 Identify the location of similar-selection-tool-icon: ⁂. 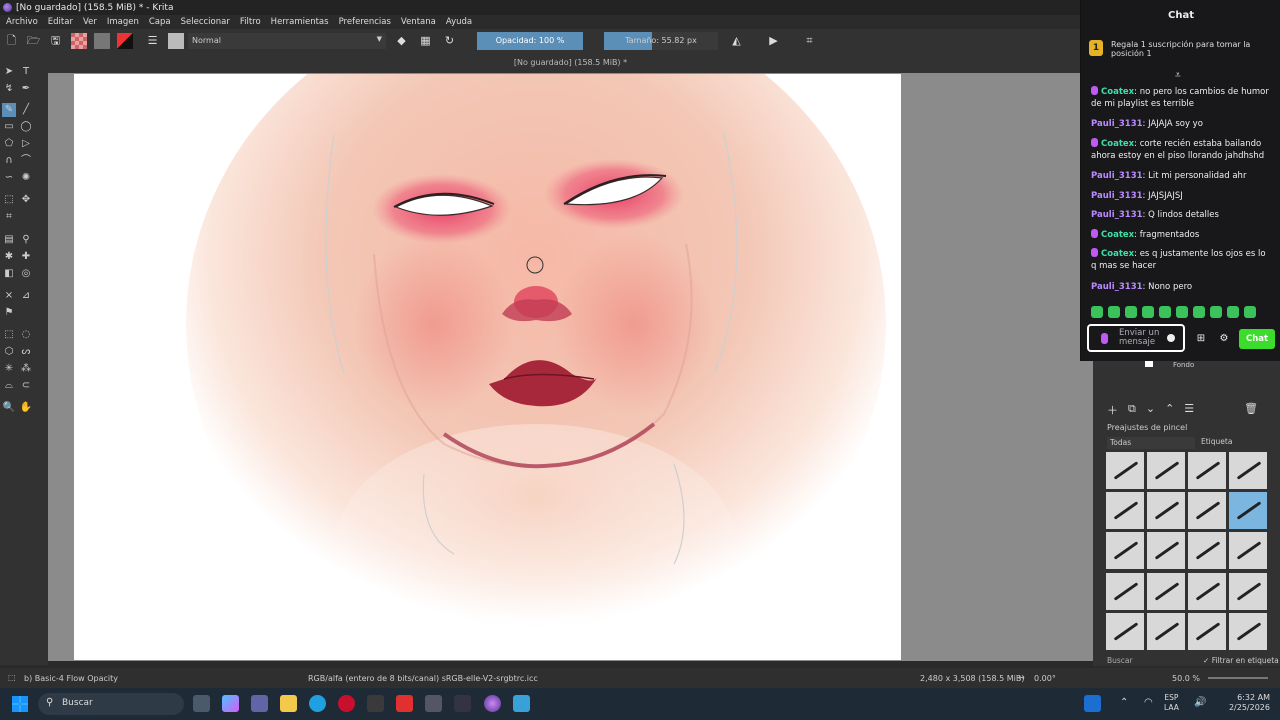
(26, 369).